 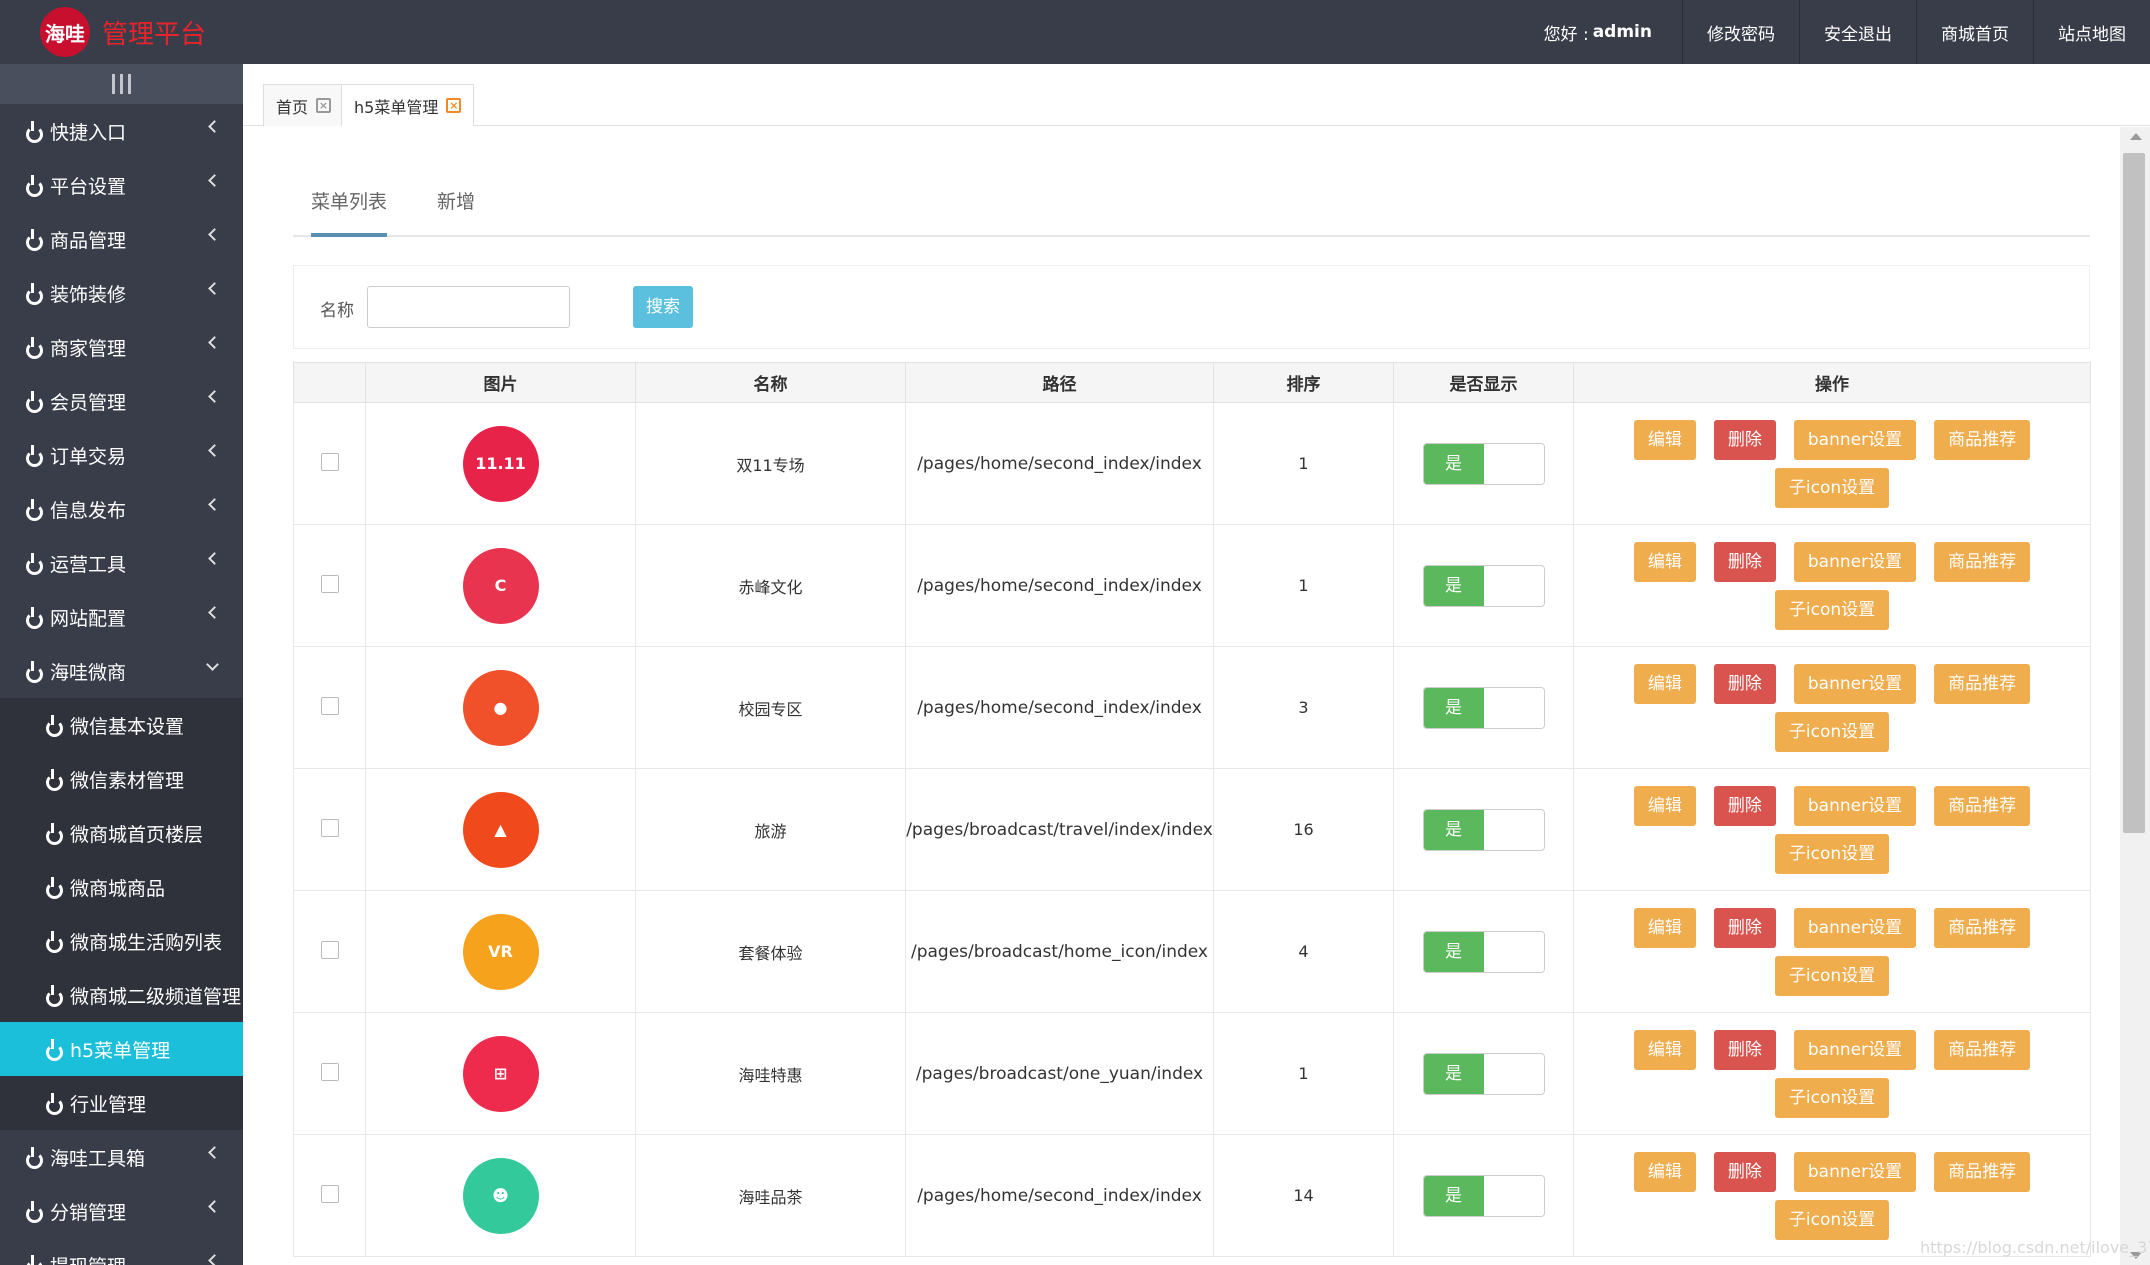 I want to click on sidebar-item: 平台设置, so click(x=121, y=185).